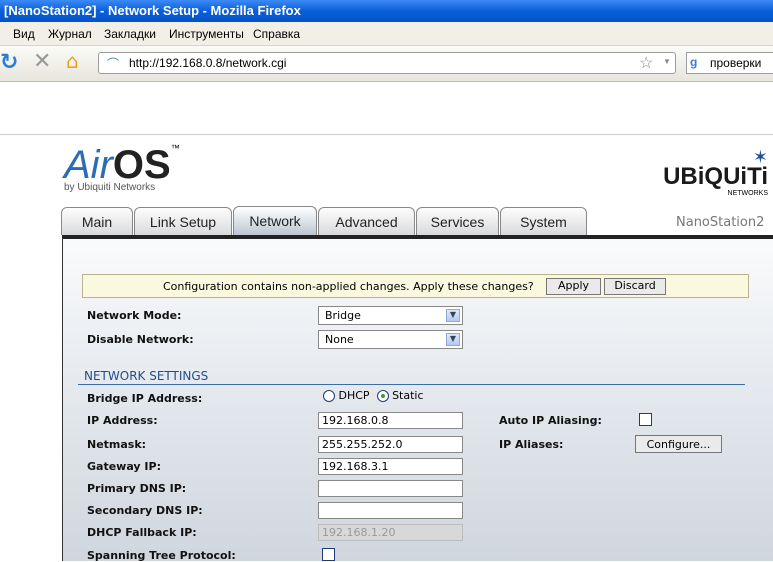 The image size is (773, 562). I want to click on static-label: Static, so click(408, 395).